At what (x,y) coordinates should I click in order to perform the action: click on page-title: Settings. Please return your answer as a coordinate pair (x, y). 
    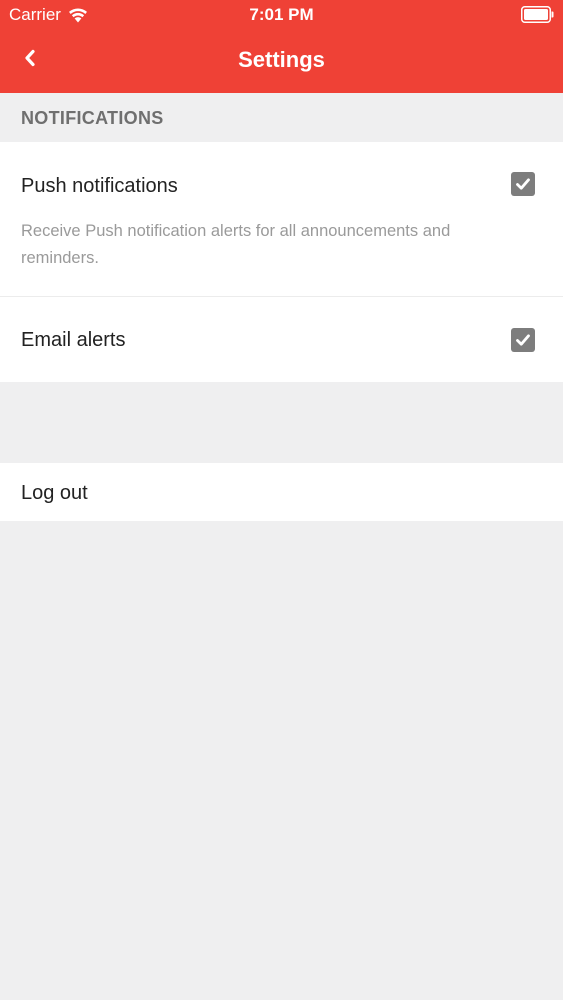
    Looking at the image, I should click on (281, 59).